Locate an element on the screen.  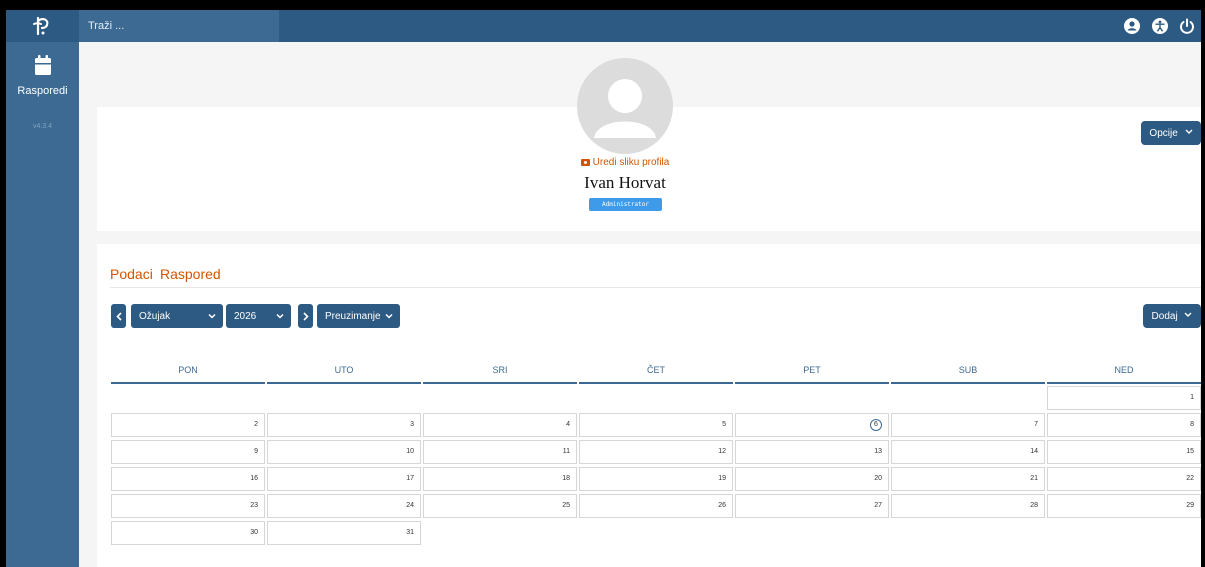
search-input is located at coordinates (179, 26).